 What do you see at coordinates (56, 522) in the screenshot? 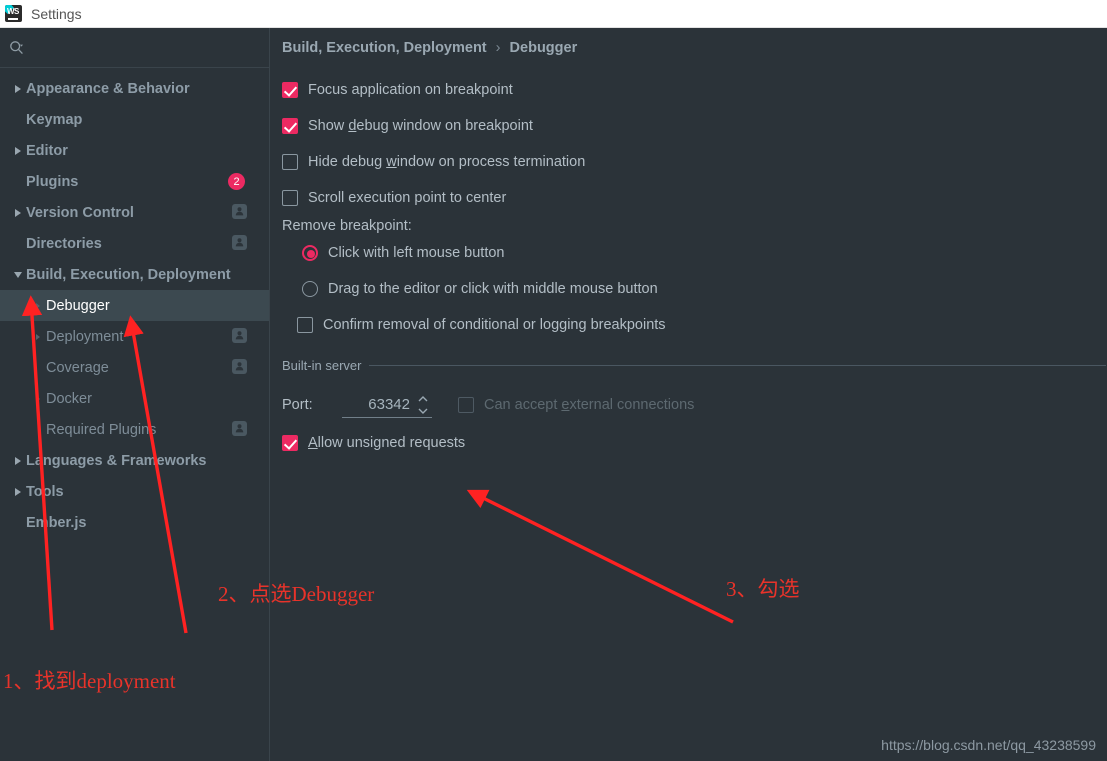
I see `sidebar-item-label: Ember.js` at bounding box center [56, 522].